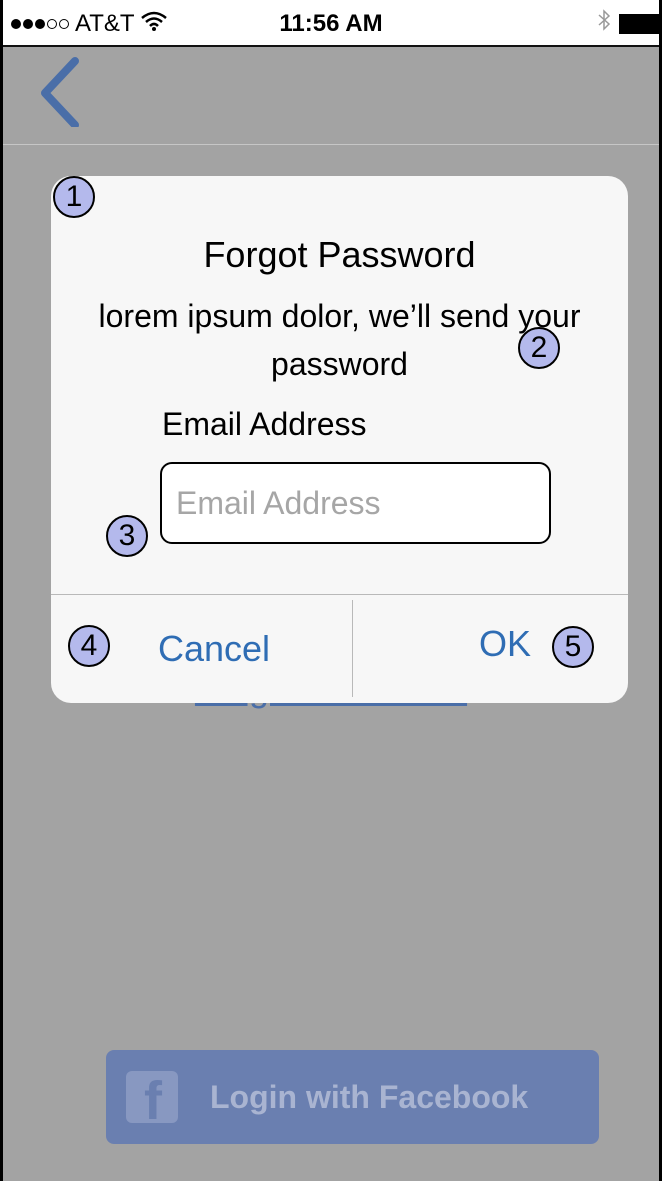 Image resolution: width=662 pixels, height=1181 pixels. Describe the element at coordinates (89, 646) in the screenshot. I see `annotation-marker-4: 4` at that location.